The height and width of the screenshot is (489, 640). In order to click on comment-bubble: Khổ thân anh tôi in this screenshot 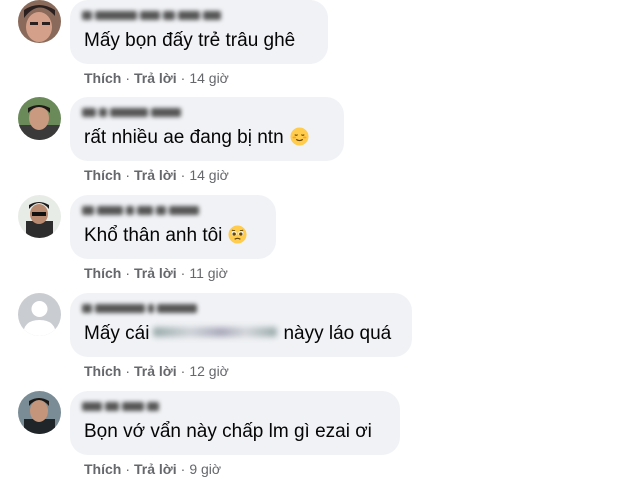, I will do `click(173, 227)`.